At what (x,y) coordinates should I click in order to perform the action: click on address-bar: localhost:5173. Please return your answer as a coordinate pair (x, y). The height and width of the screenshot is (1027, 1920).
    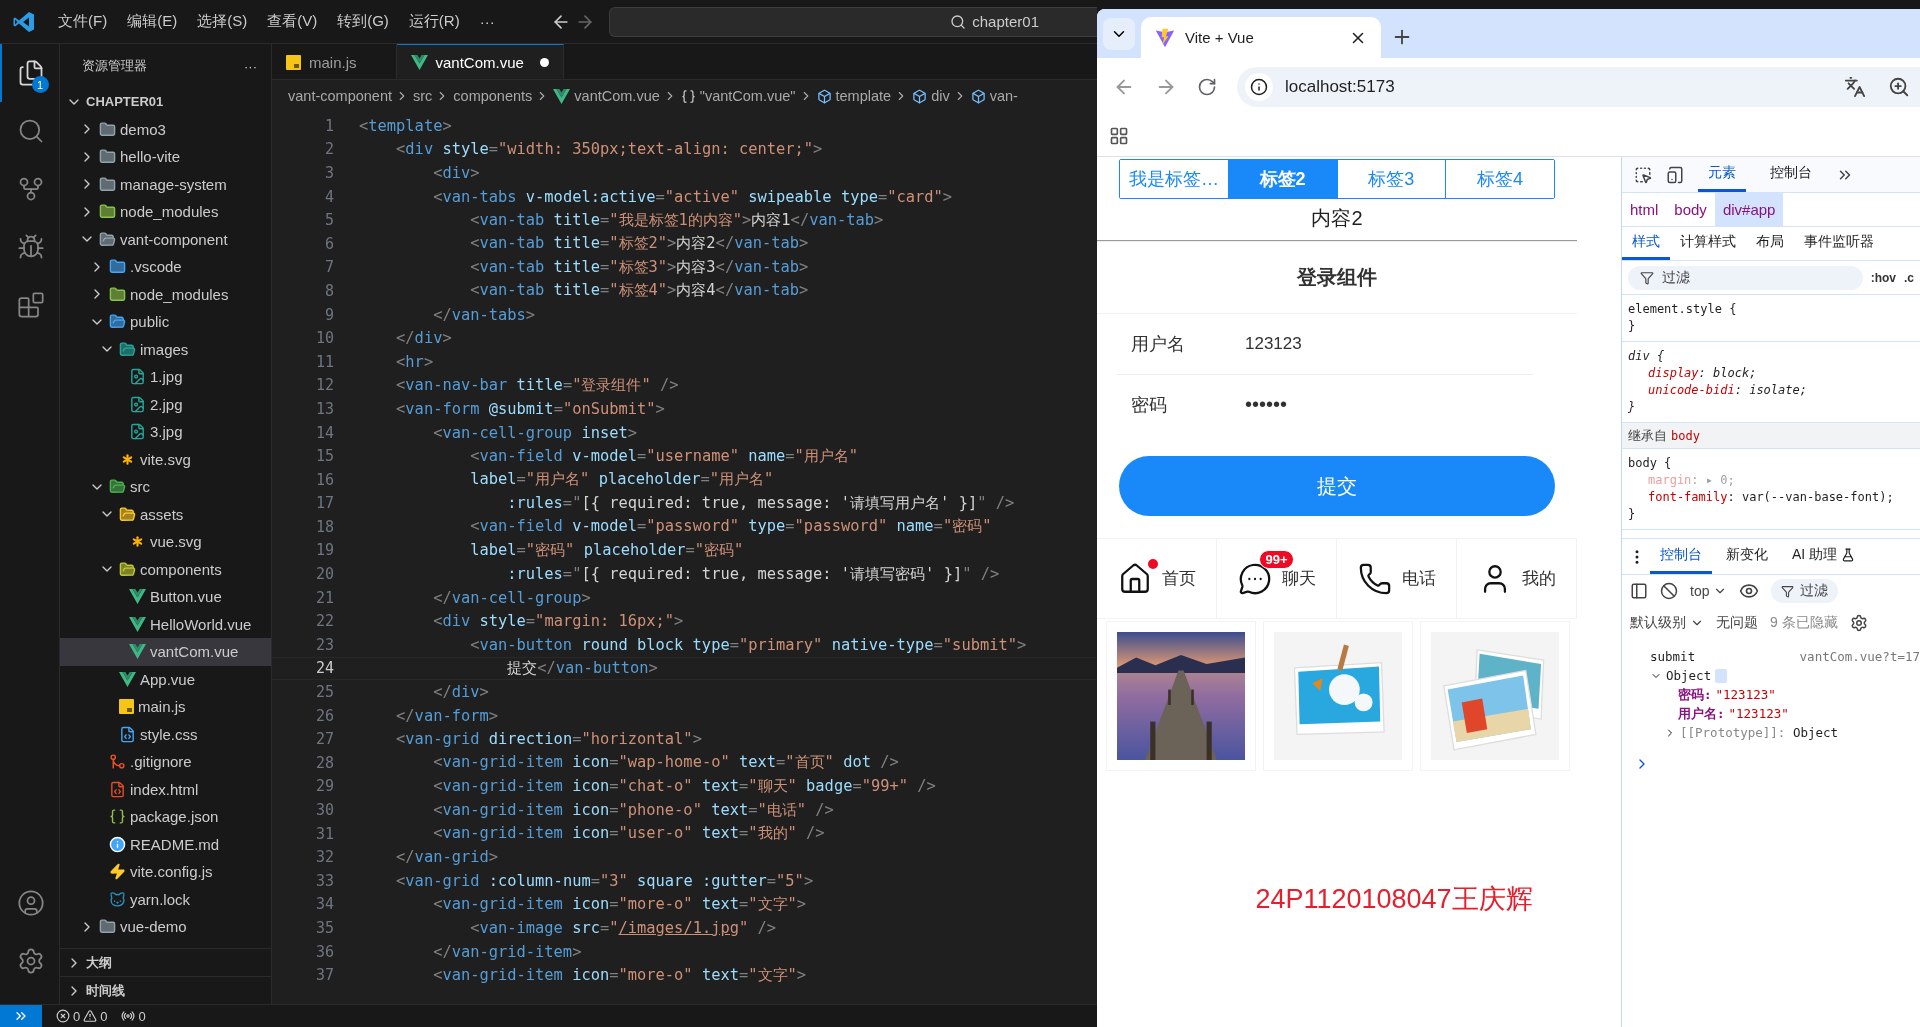
    Looking at the image, I should click on (1578, 86).